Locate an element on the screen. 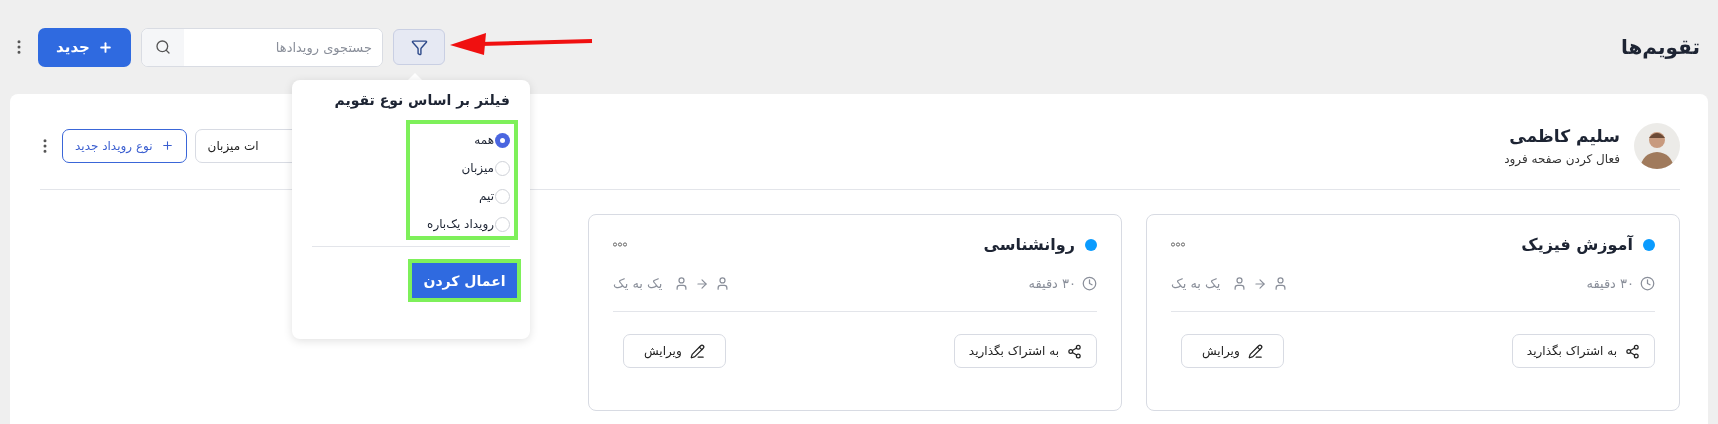 This screenshot has height=424, width=1718. user-name: سلیم کاظمی is located at coordinates (1564, 135).